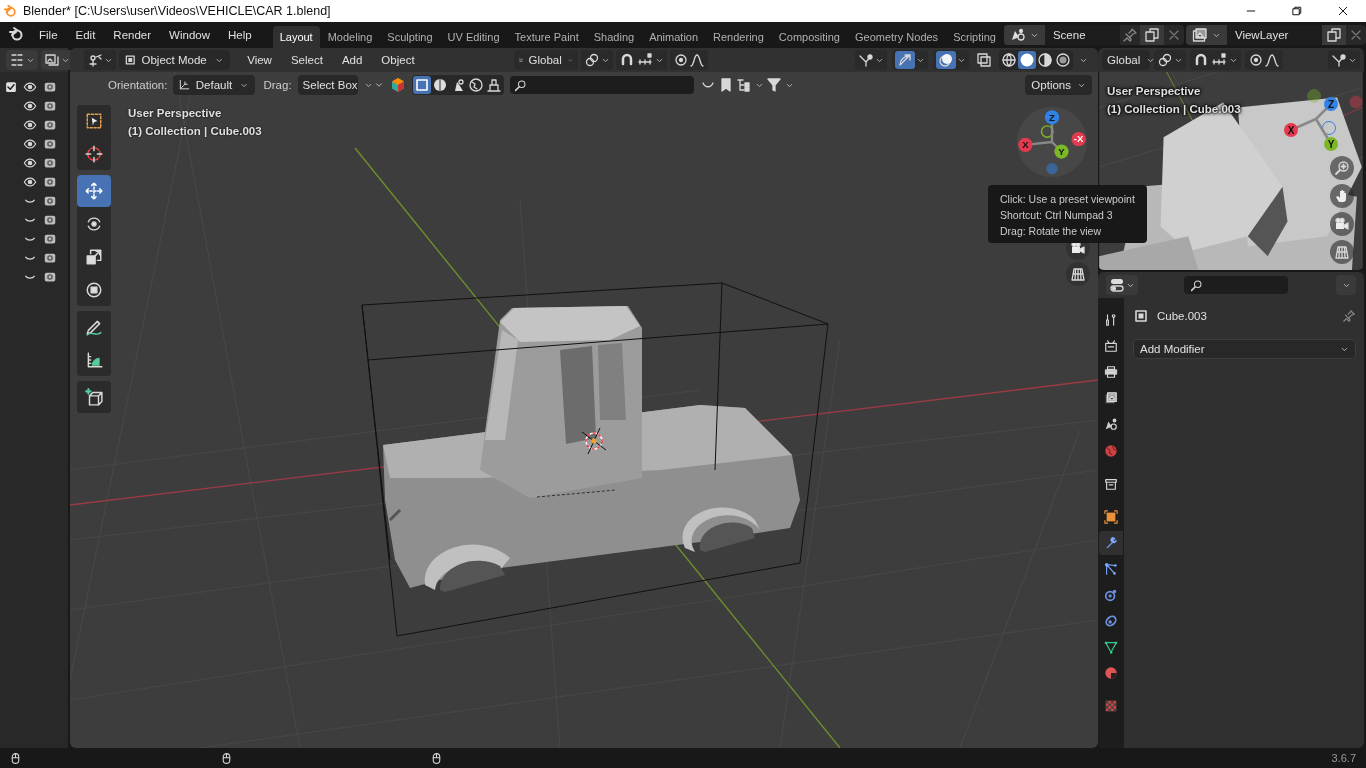  What do you see at coordinates (951, 60) in the screenshot?
I see `overlay-toggle` at bounding box center [951, 60].